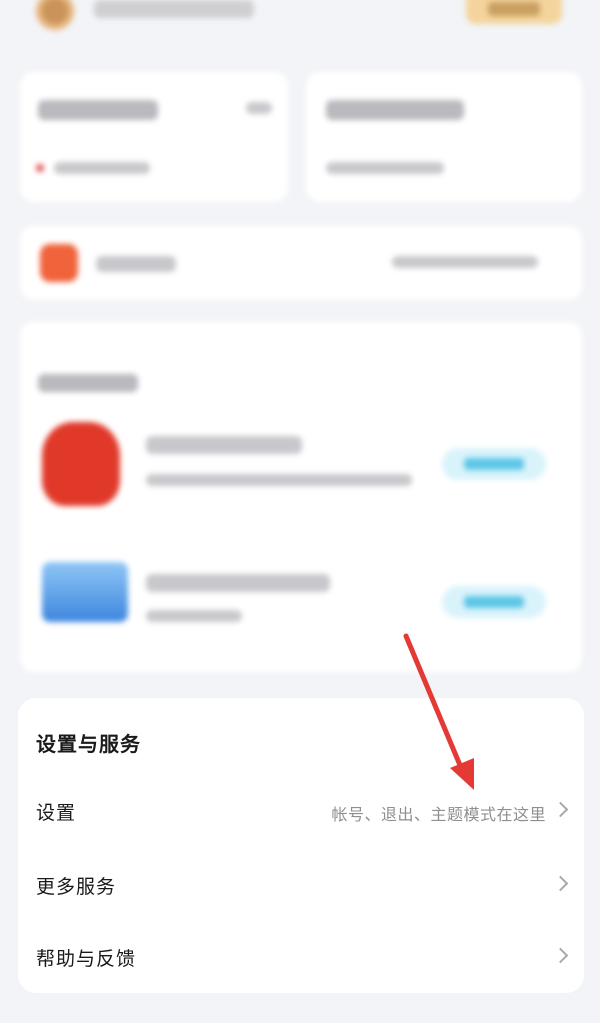  Describe the element at coordinates (301, 263) in the screenshot. I see `feature-entry-row` at that location.